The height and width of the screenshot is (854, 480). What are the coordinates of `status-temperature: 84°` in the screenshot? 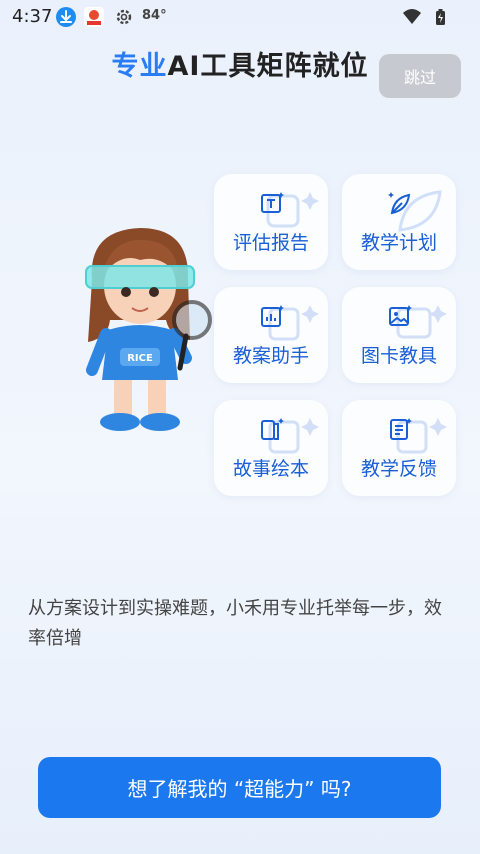 It's located at (154, 15).